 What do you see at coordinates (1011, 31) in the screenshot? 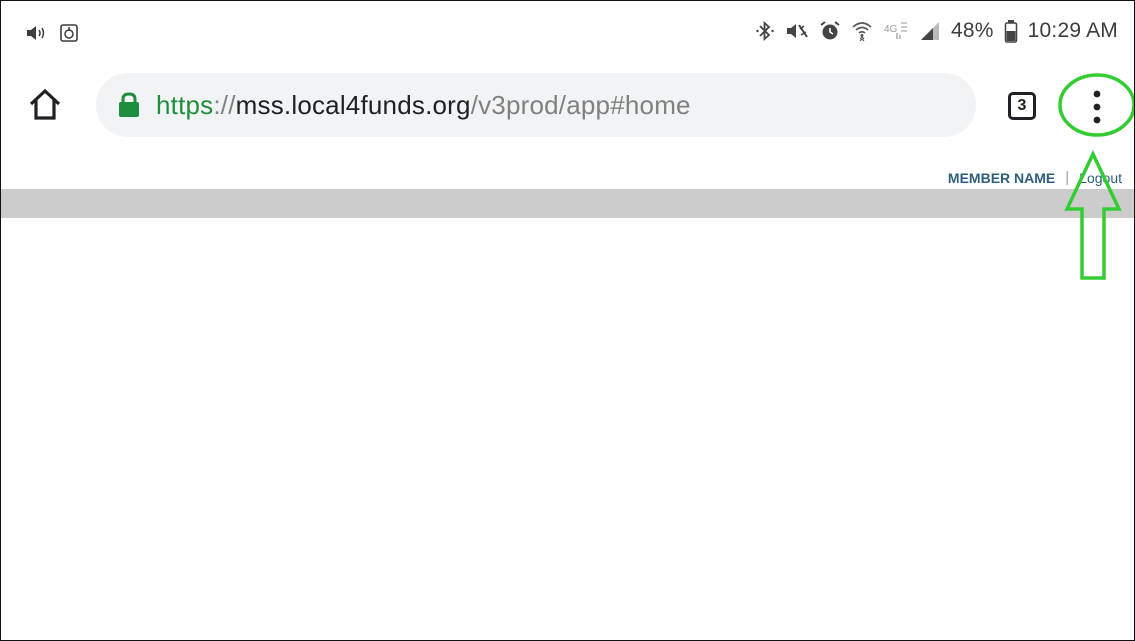
I see `battery-icon` at bounding box center [1011, 31].